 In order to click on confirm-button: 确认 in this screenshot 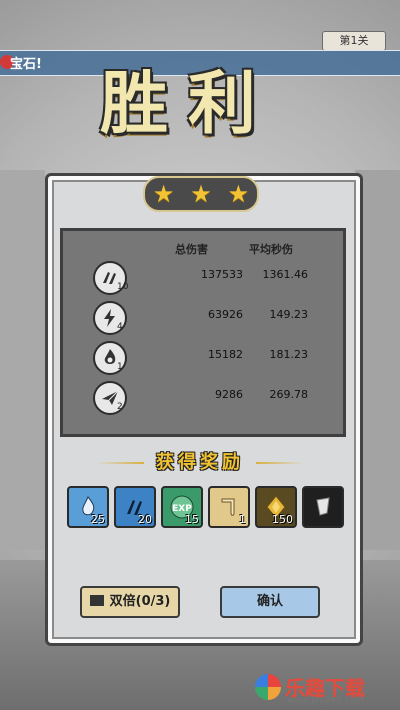, I will do `click(270, 602)`.